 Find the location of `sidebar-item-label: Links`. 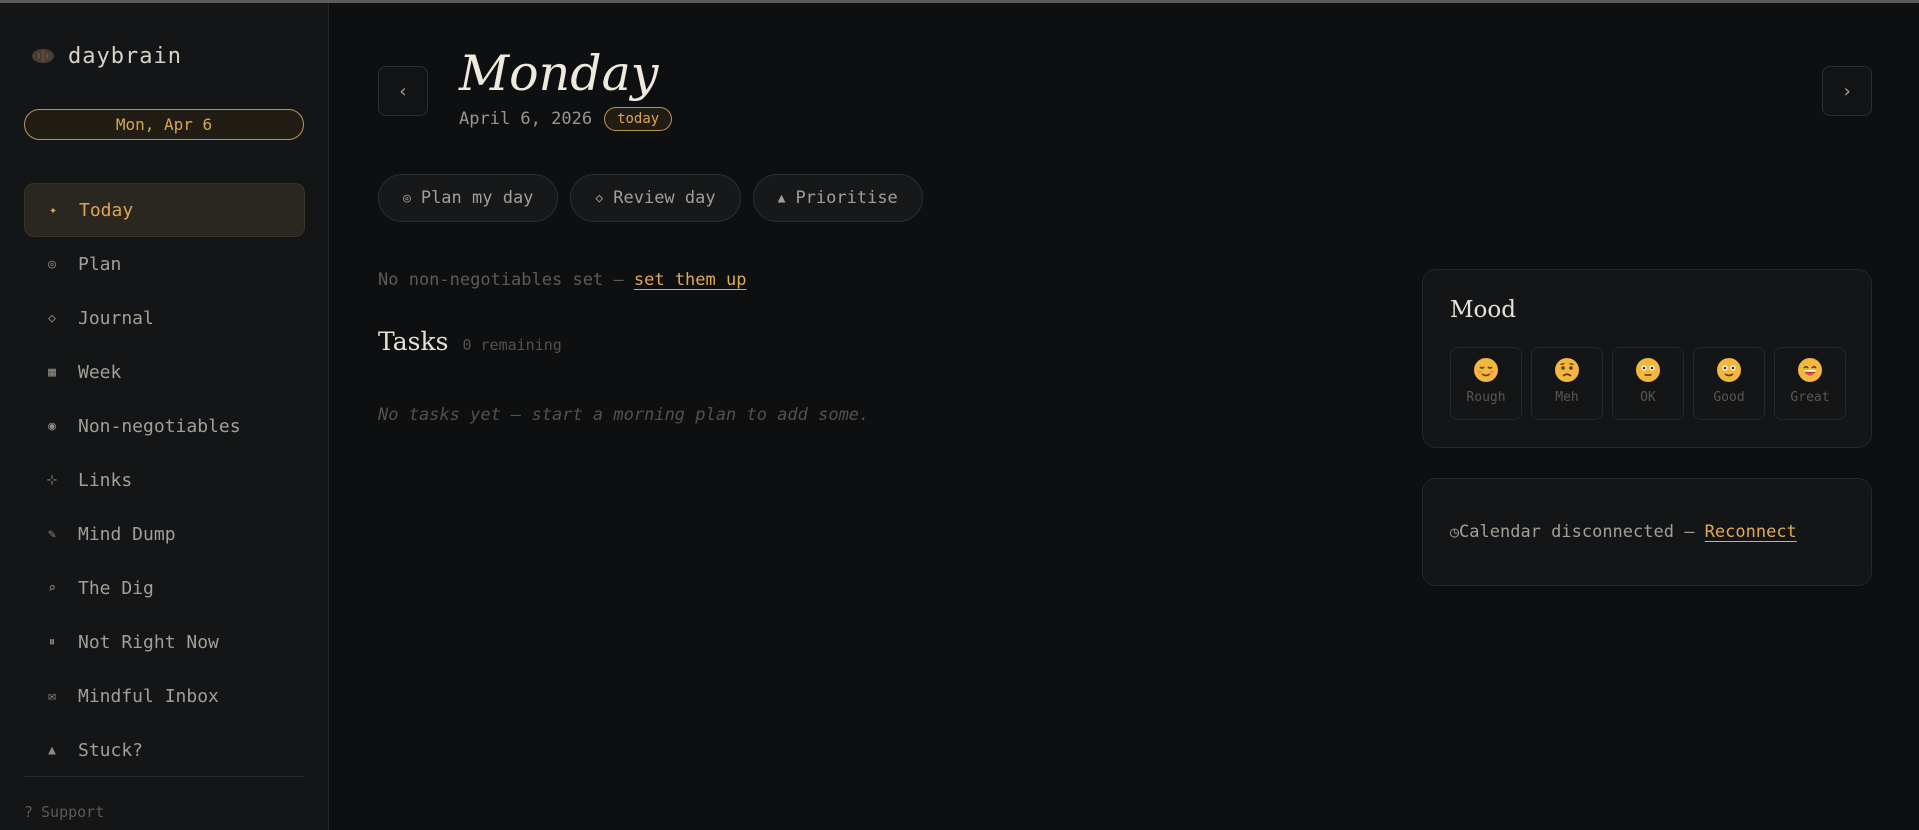

sidebar-item-label: Links is located at coordinates (105, 480).